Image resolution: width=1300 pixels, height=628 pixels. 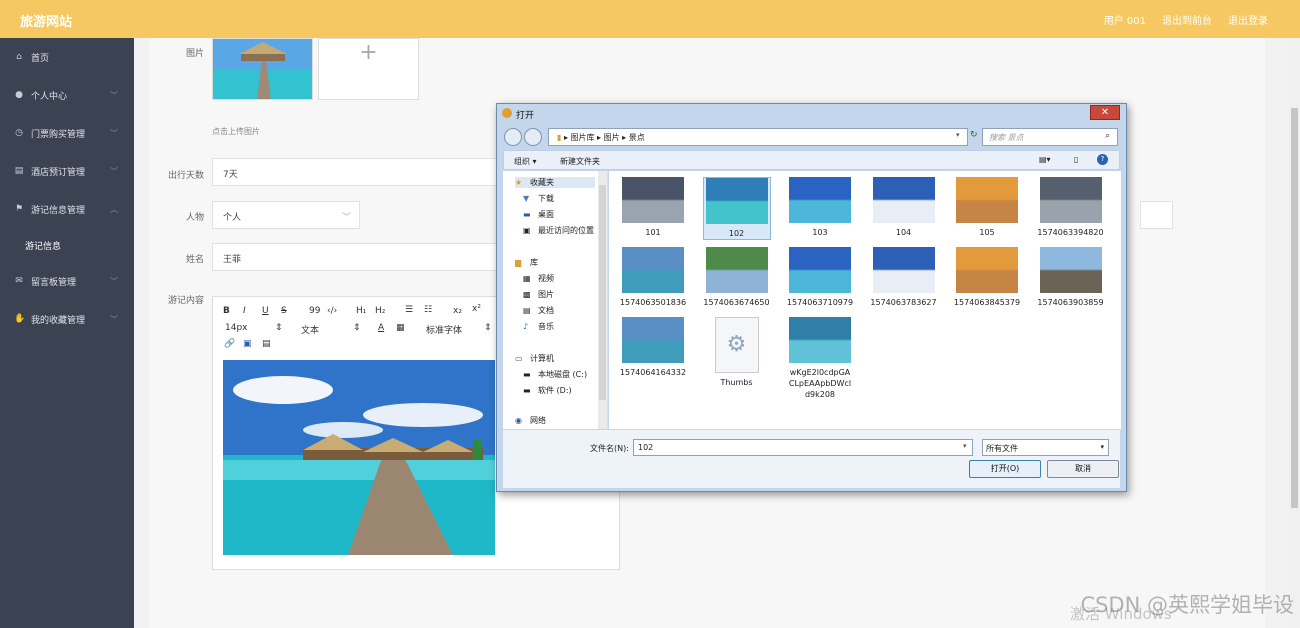 I want to click on path-breadcrumb: ▮ ▸ 图片库 ▸ 图片 ▸ 景点, so click(x=758, y=137).